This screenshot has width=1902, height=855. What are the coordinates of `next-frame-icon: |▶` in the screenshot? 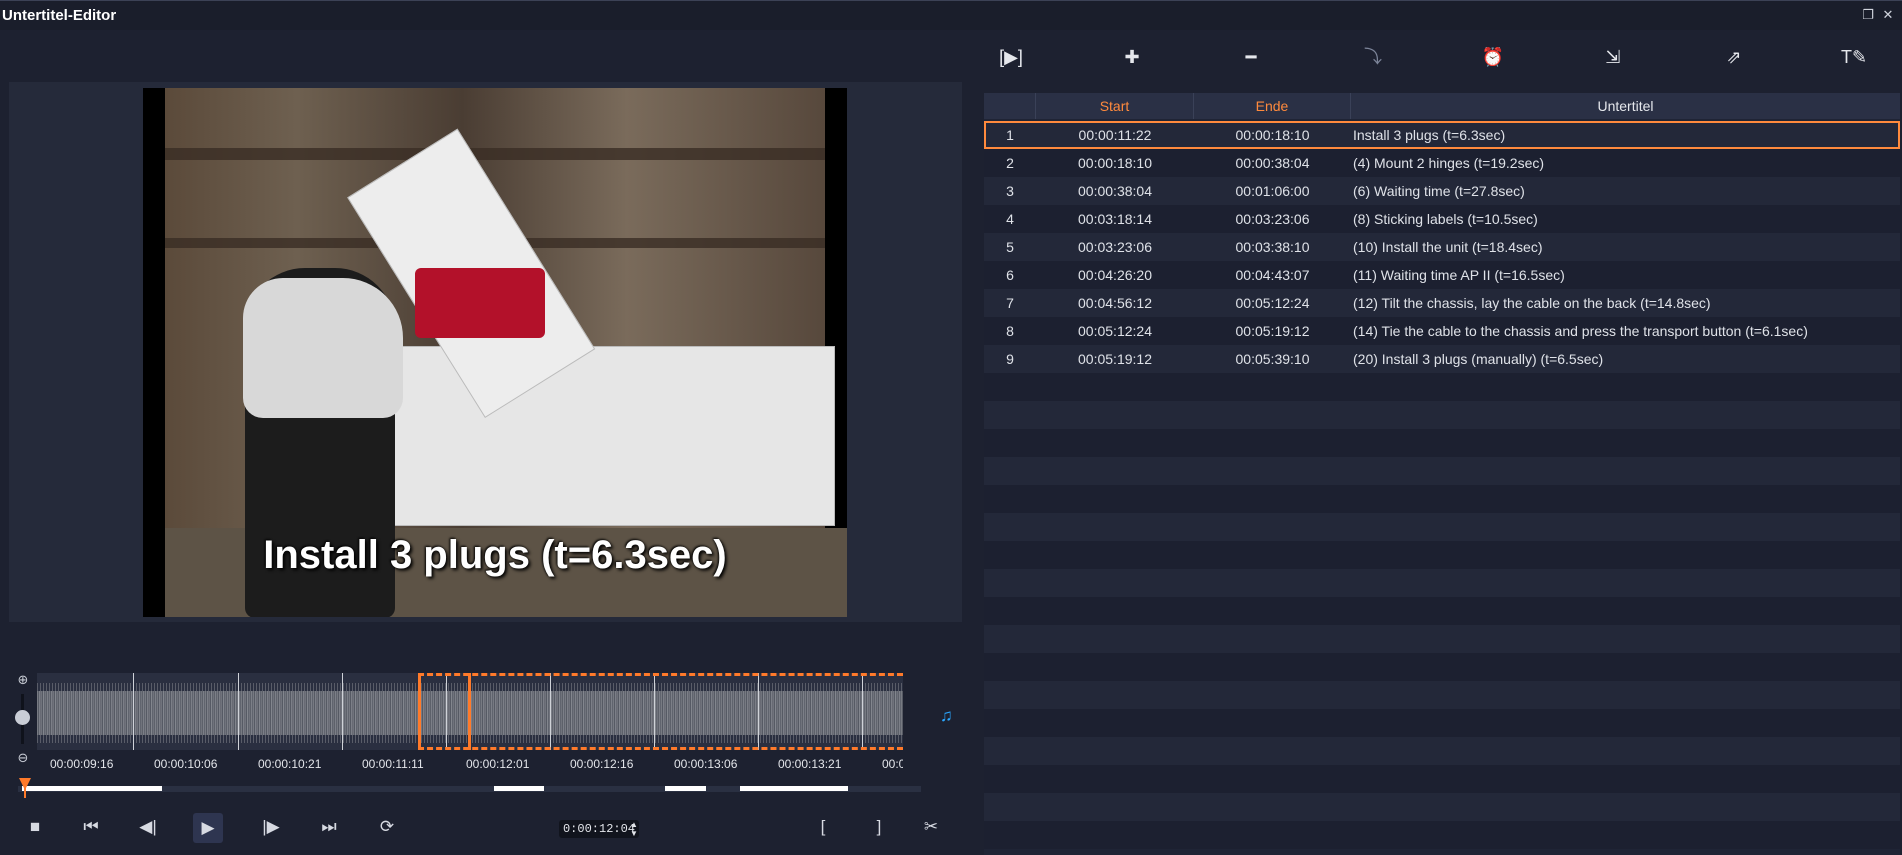 It's located at (271, 827).